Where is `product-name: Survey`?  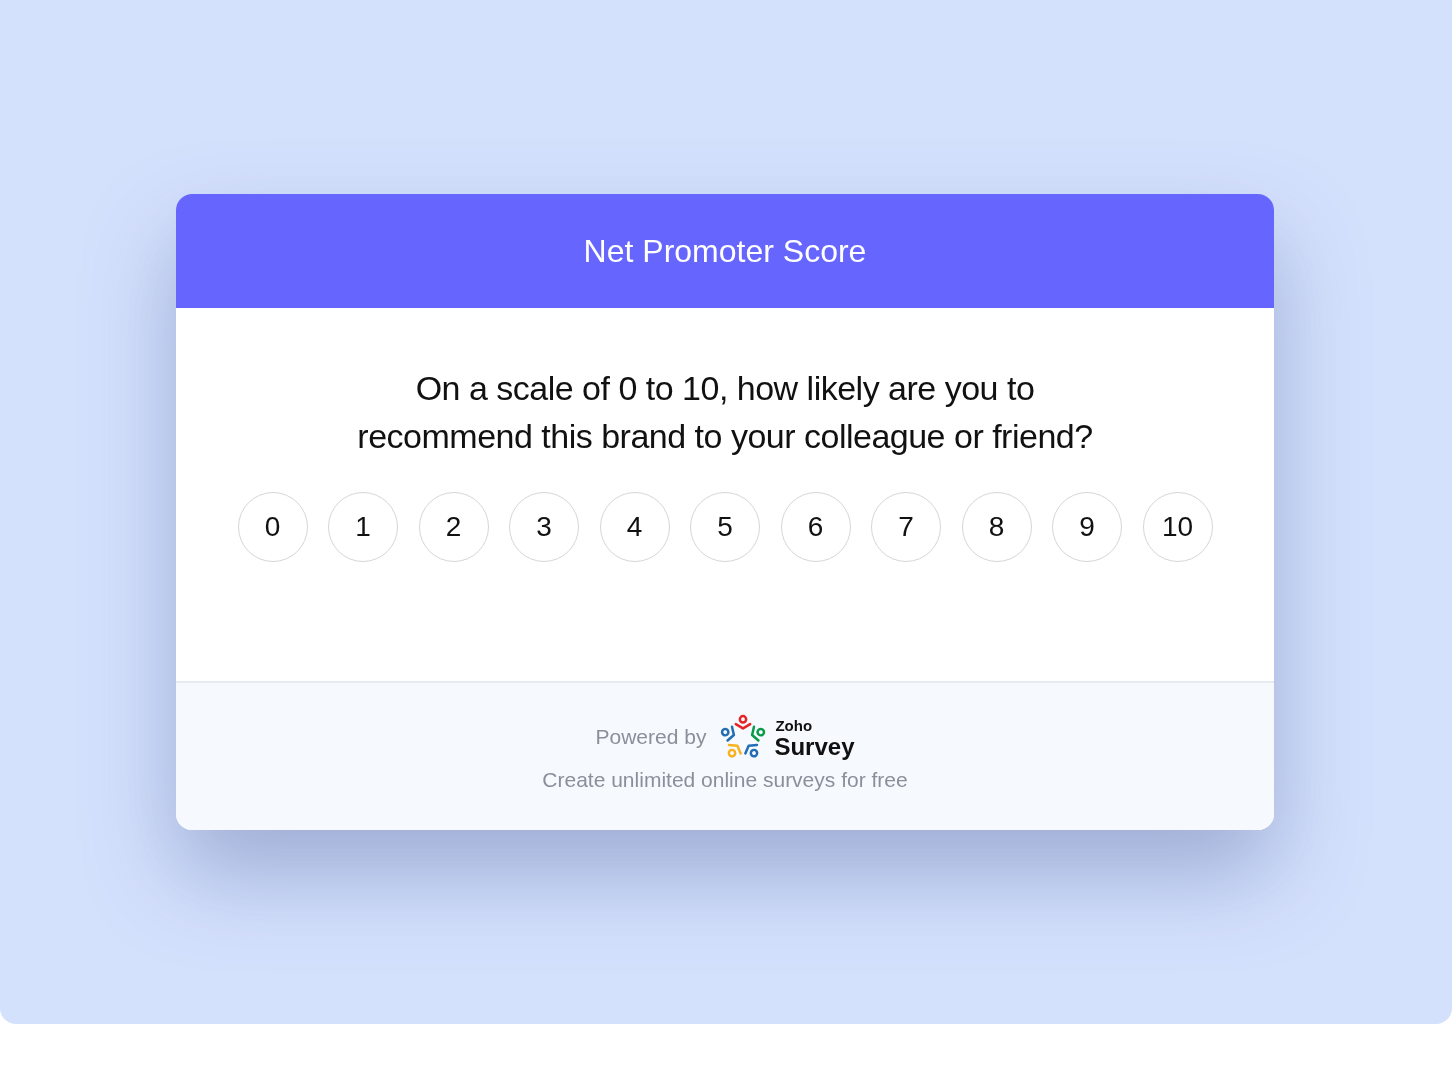
product-name: Survey is located at coordinates (814, 747).